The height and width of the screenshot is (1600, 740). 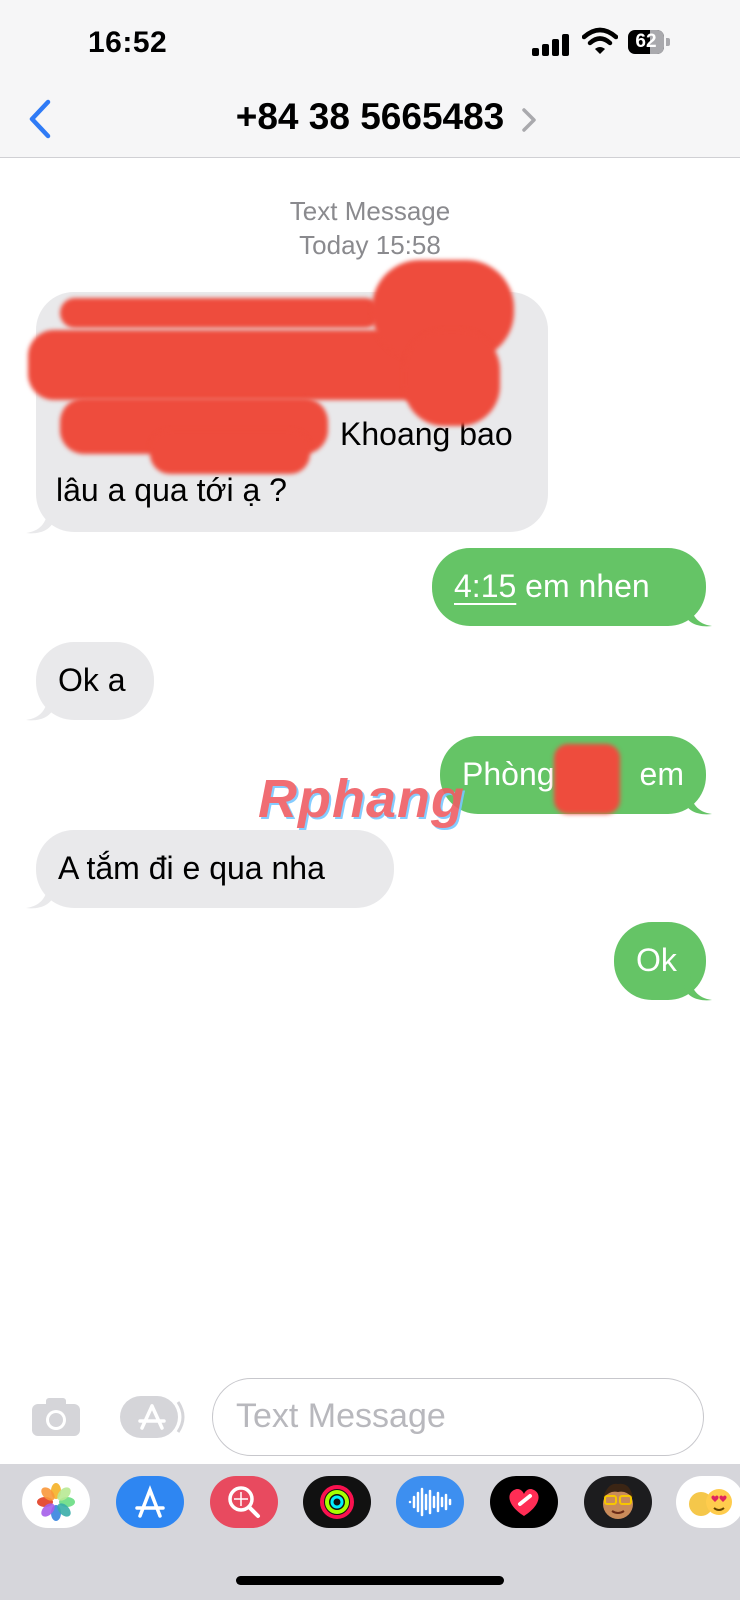 What do you see at coordinates (92, 680) in the screenshot?
I see `message-text: Ok a` at bounding box center [92, 680].